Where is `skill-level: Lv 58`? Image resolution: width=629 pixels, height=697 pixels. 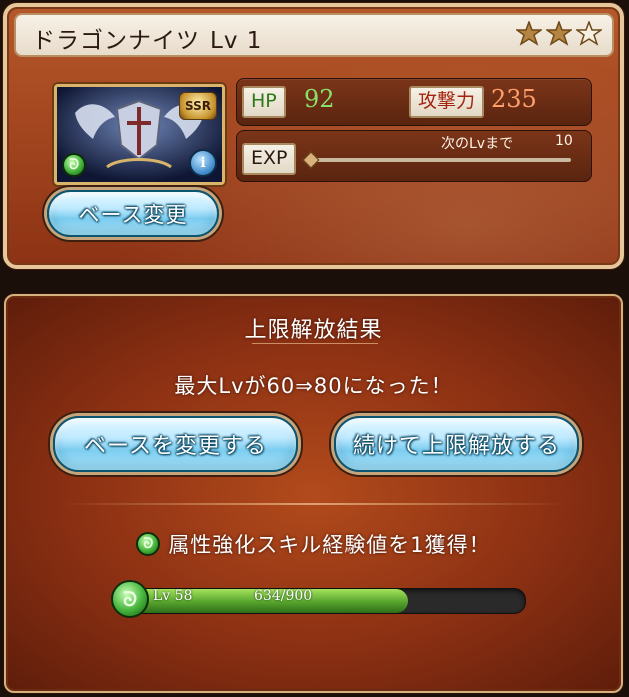
skill-level: Lv 58 is located at coordinates (173, 596).